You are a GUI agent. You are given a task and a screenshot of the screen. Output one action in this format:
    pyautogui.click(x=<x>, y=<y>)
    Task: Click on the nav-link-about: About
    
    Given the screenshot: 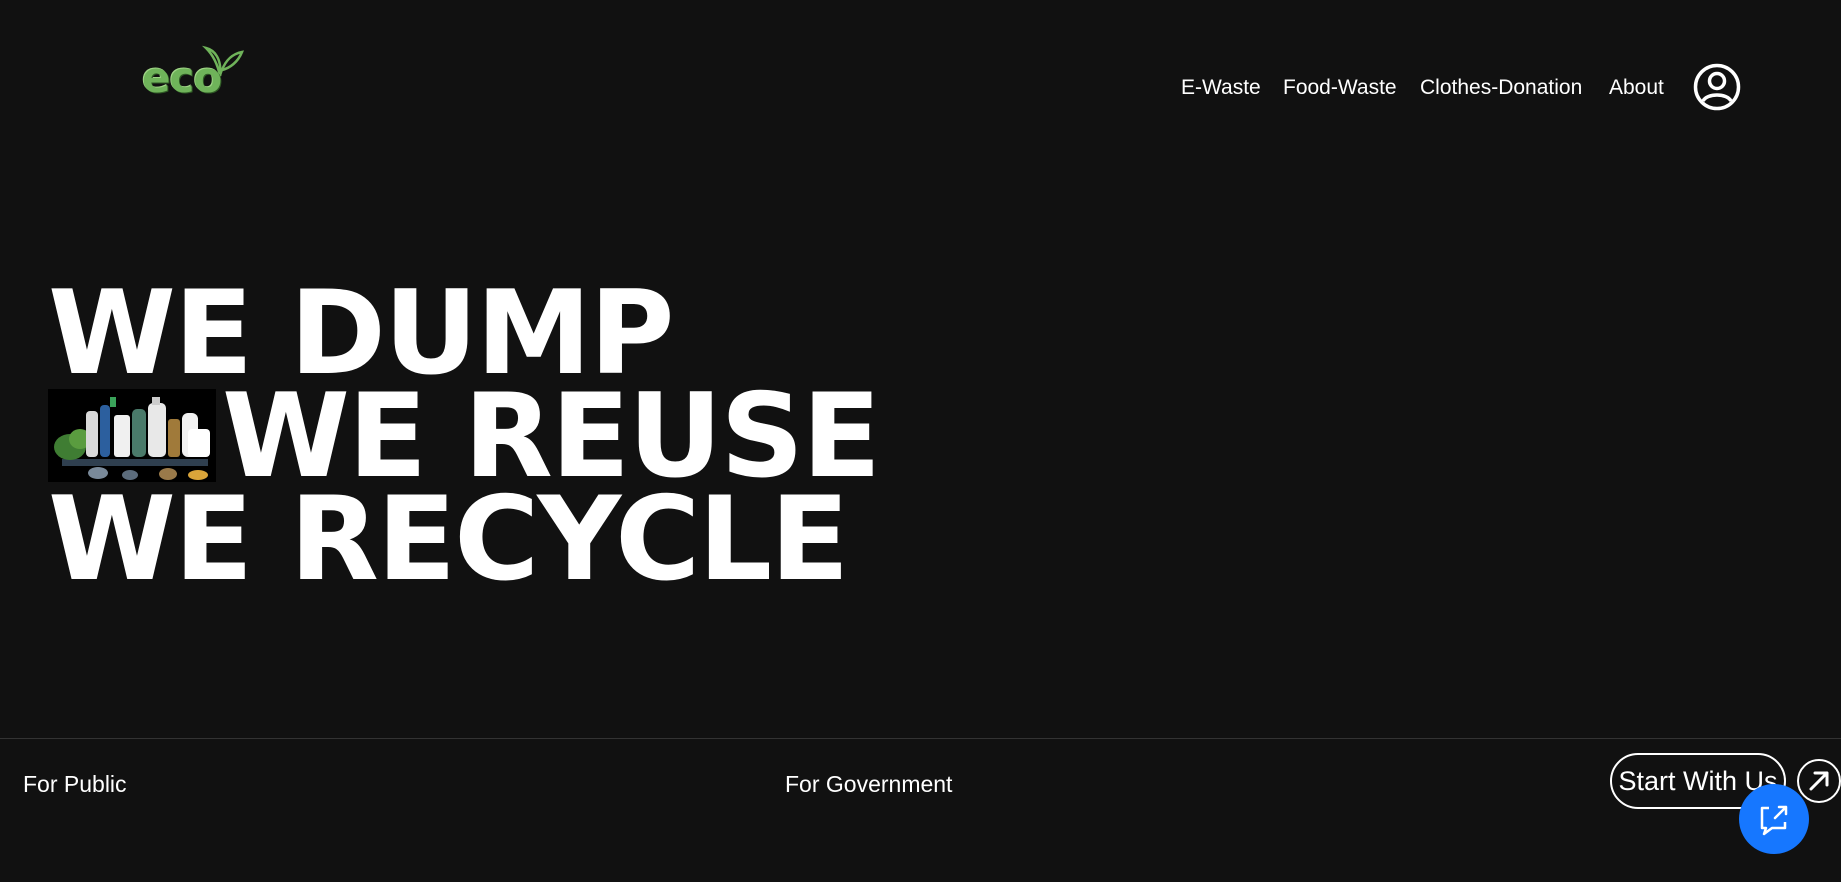 What is the action you would take?
    pyautogui.click(x=1636, y=88)
    